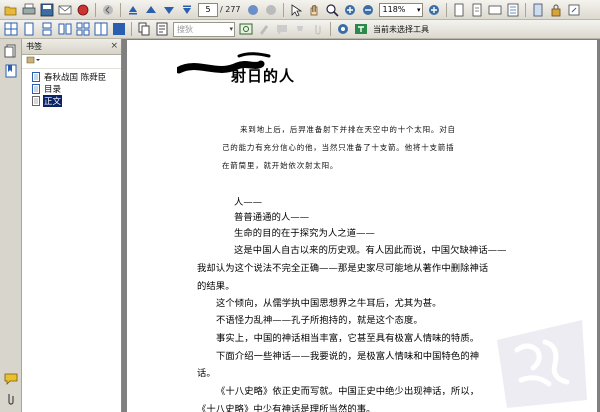 This screenshot has height=412, width=600. What do you see at coordinates (206, 373) in the screenshot?
I see `body-line: 话。` at bounding box center [206, 373].